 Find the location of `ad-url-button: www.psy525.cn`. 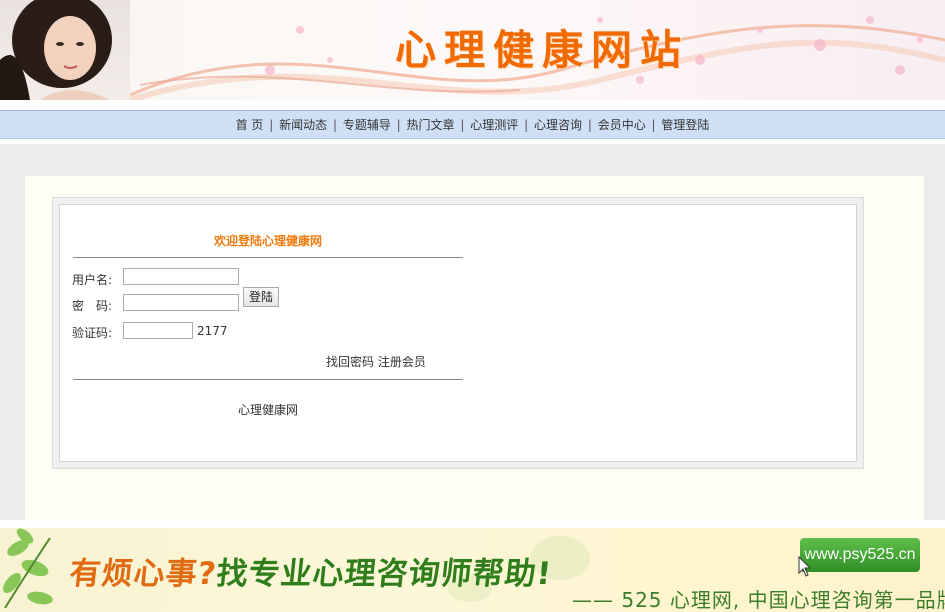

ad-url-button: www.psy525.cn is located at coordinates (860, 555).